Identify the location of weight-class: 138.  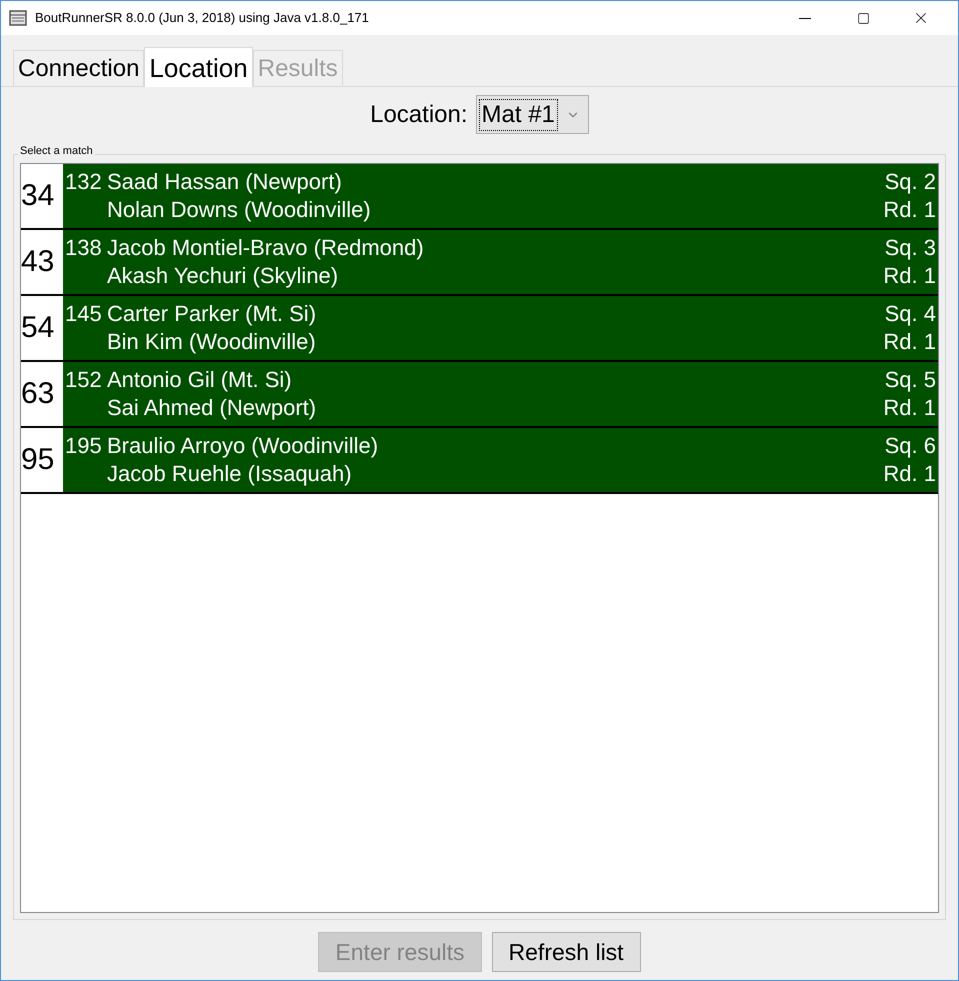
(84, 248).